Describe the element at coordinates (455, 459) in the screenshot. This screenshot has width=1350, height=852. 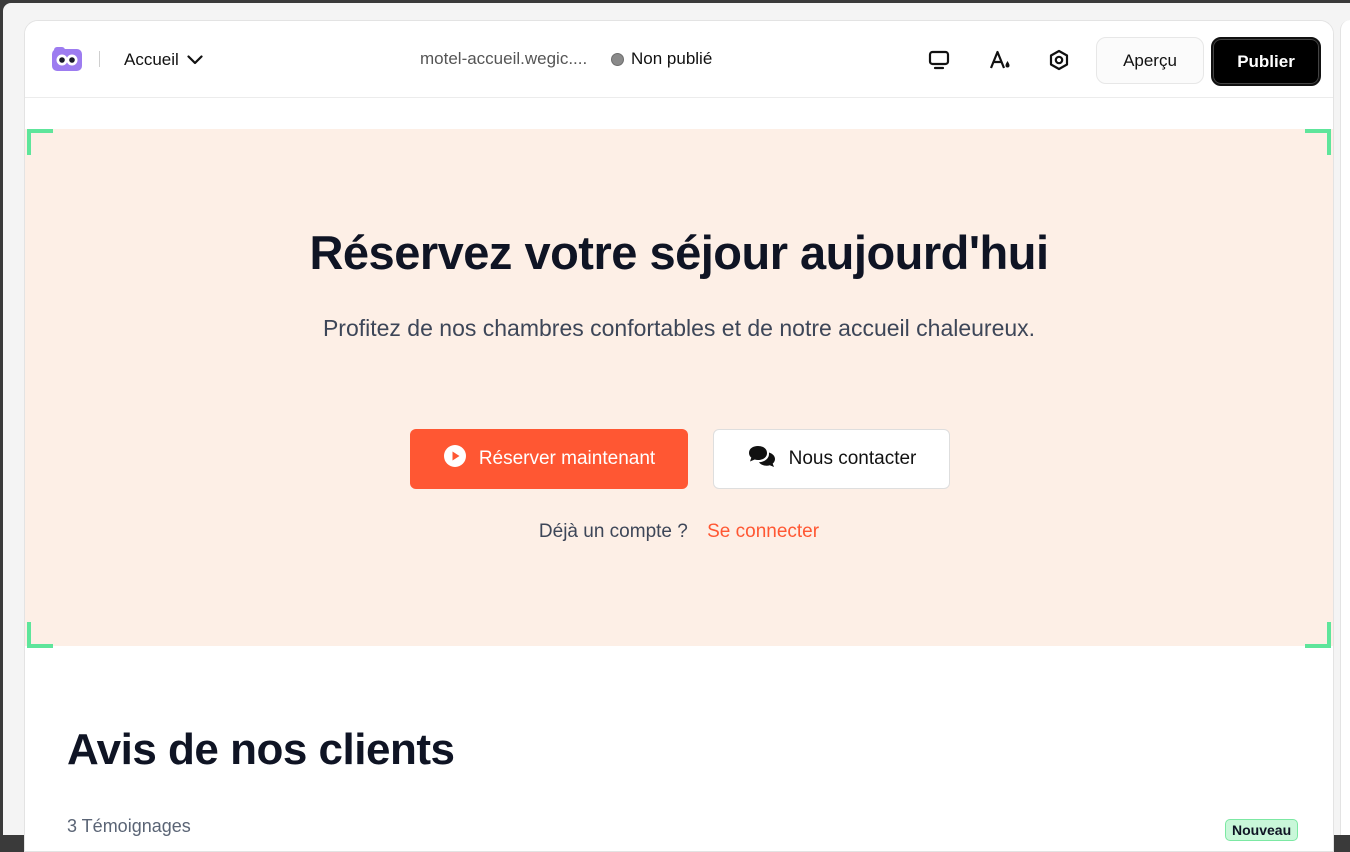
I see `play-circle-icon` at that location.